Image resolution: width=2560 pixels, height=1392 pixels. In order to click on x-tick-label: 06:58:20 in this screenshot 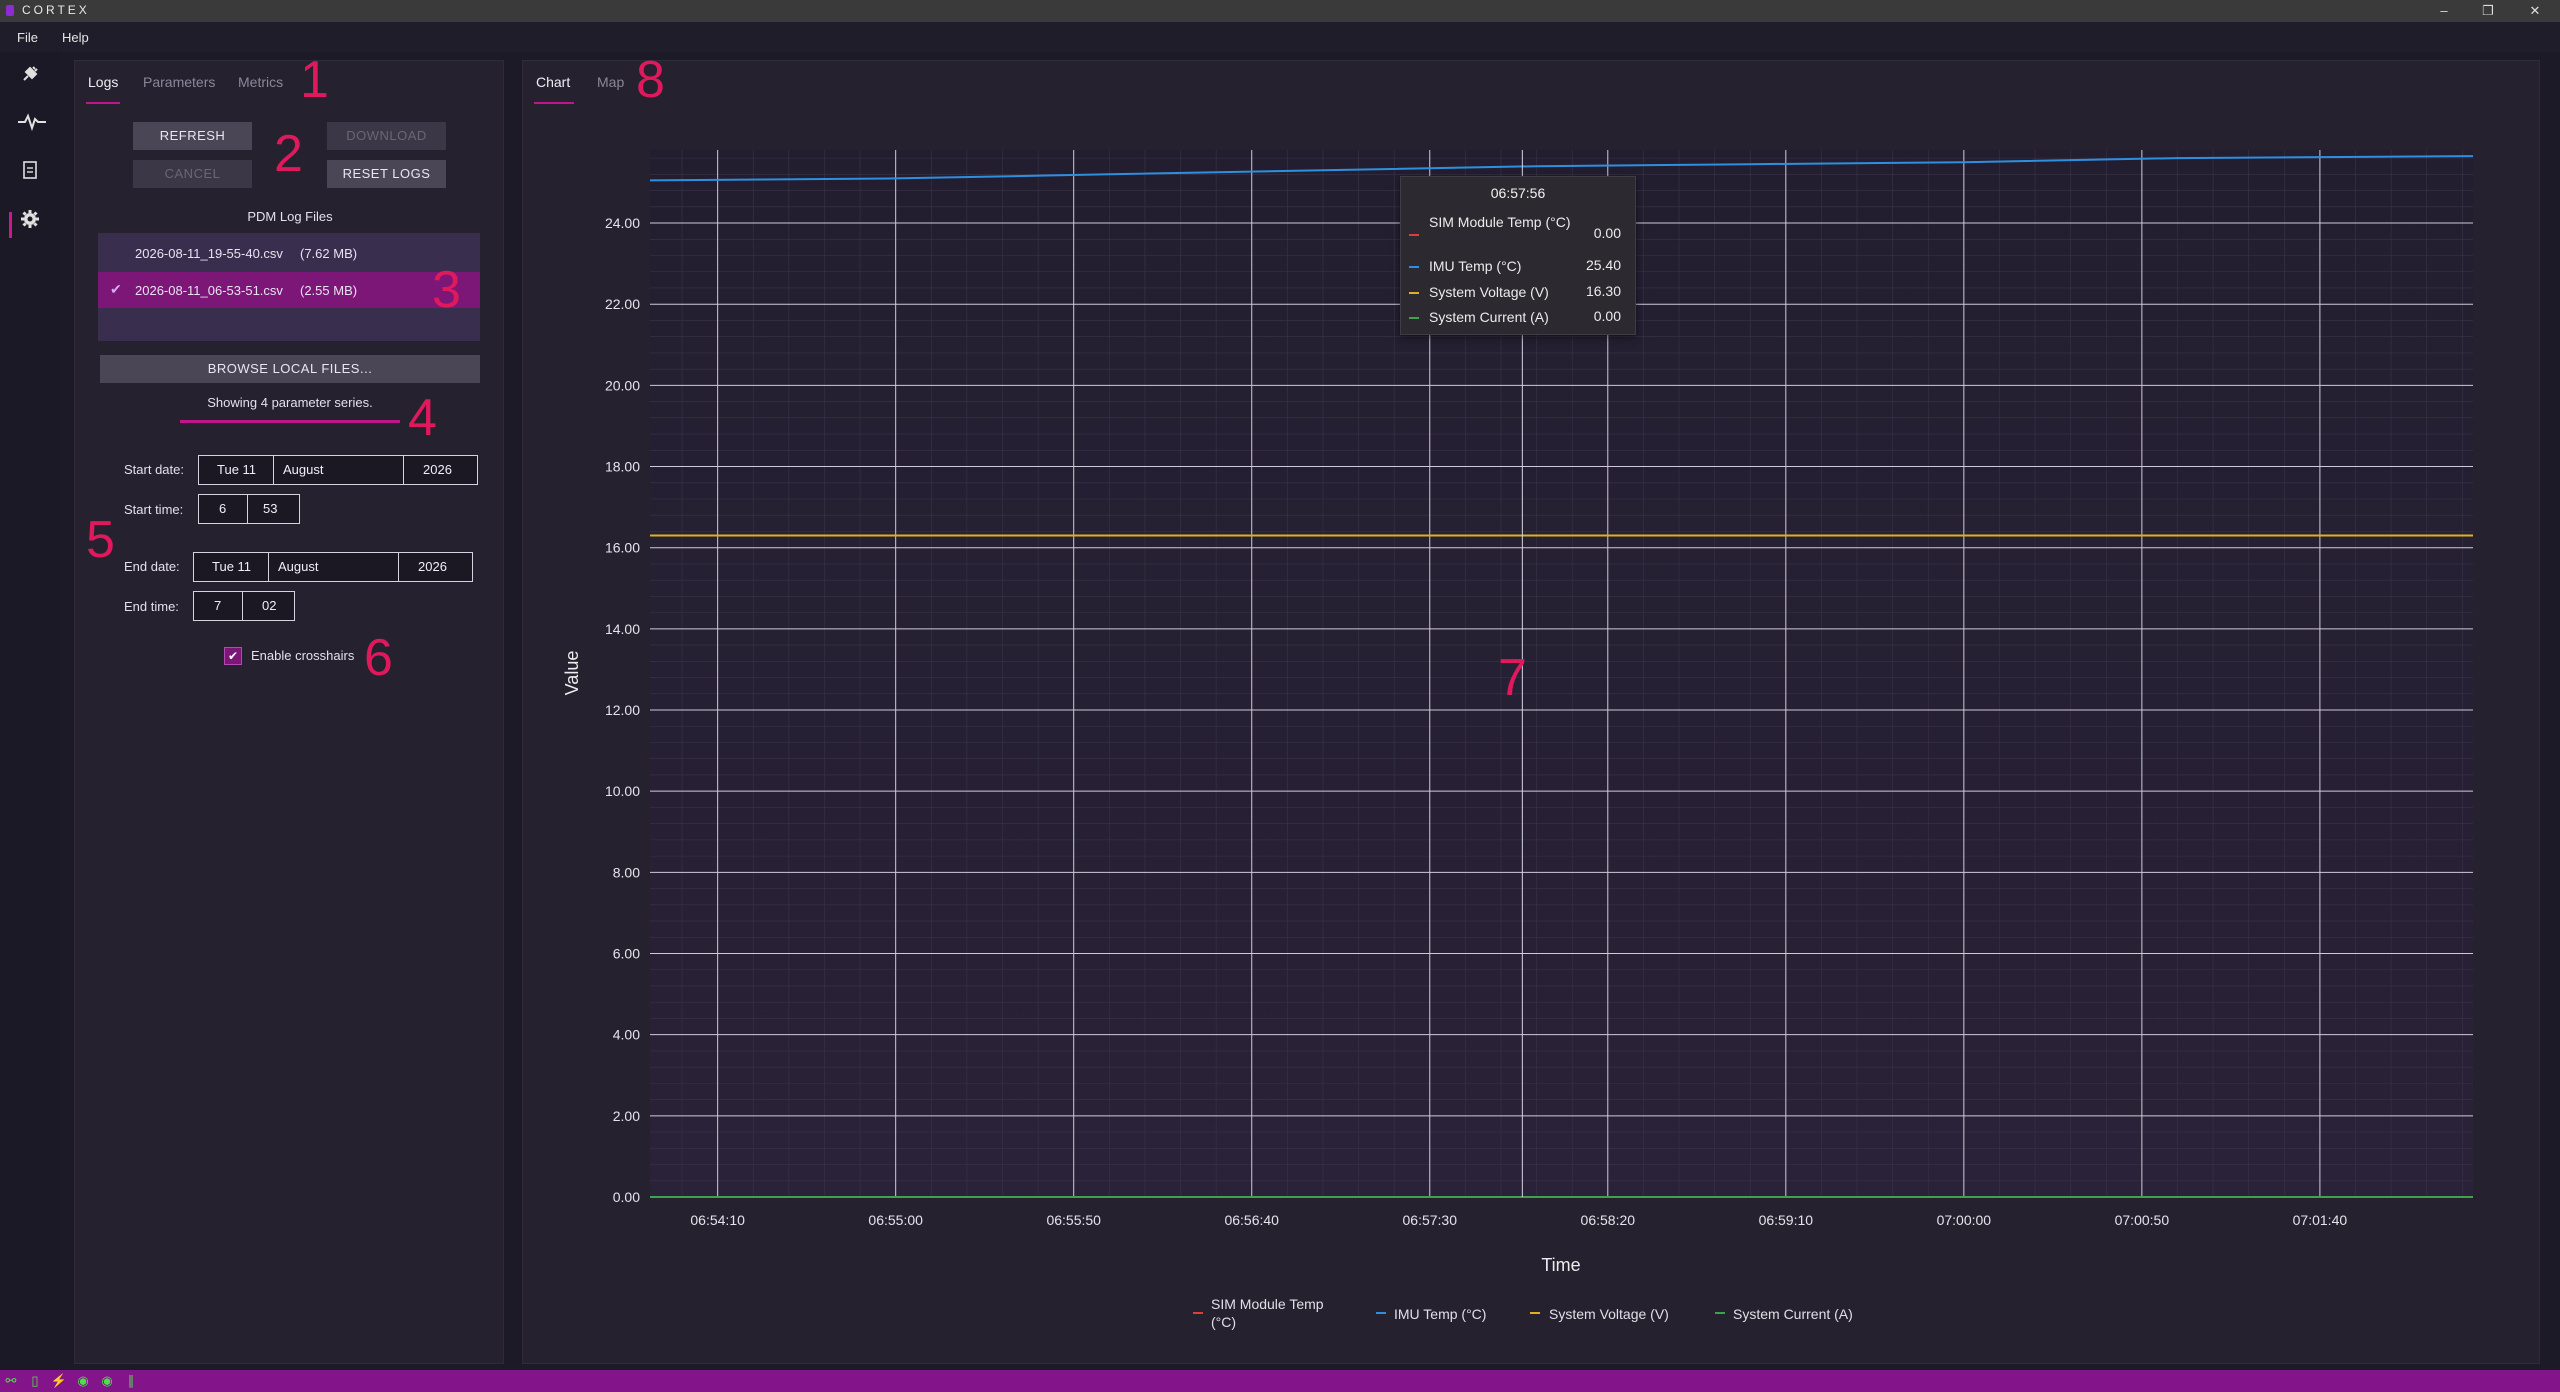, I will do `click(1608, 1220)`.